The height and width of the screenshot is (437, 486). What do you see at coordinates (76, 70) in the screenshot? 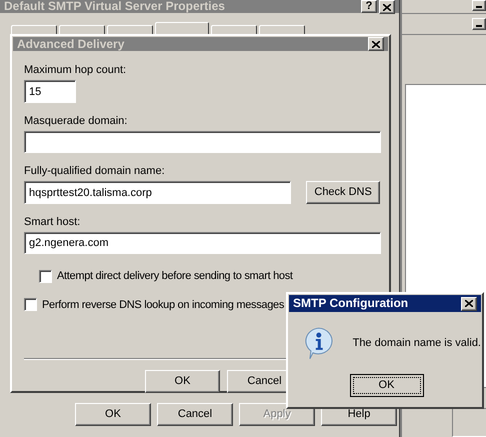
I see `field-label: Maximum hop count:` at bounding box center [76, 70].